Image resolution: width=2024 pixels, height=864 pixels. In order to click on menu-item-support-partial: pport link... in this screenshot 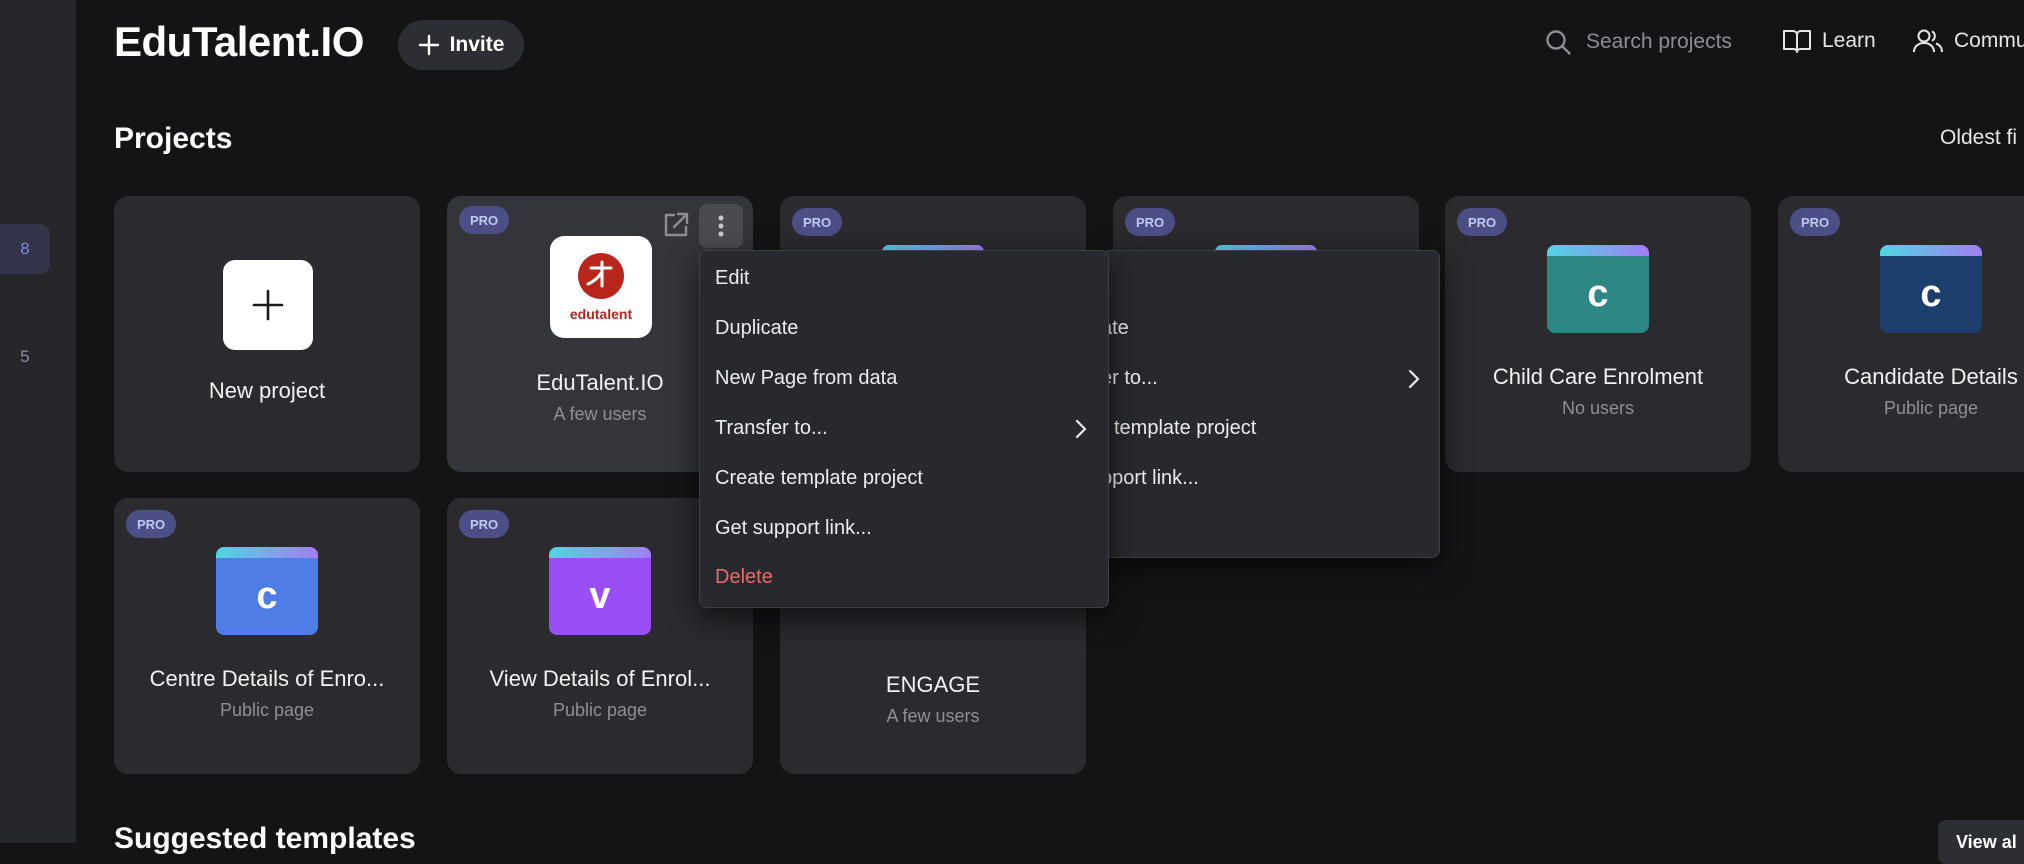, I will do `click(1150, 478)`.